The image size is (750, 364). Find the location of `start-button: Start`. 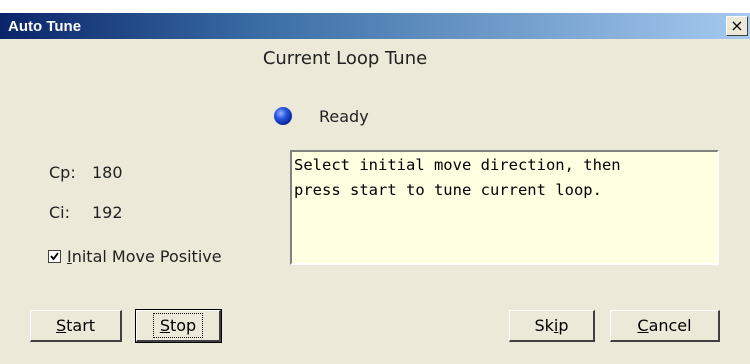

start-button: Start is located at coordinates (76, 326).